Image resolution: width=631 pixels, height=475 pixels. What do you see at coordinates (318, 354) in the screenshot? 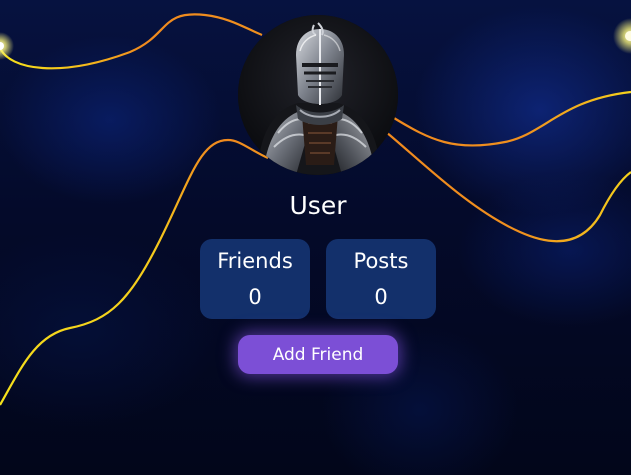
I see `add-friend-button: Add Friend` at bounding box center [318, 354].